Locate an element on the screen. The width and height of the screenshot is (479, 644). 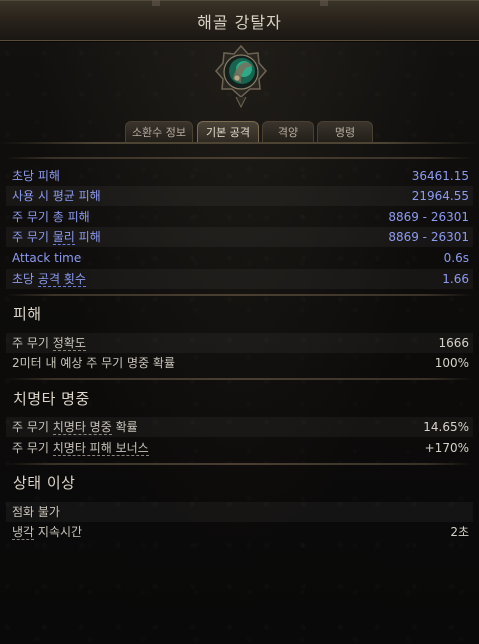
stat-label: 주 무기 치명타 피해 보너스 is located at coordinates (80, 448).